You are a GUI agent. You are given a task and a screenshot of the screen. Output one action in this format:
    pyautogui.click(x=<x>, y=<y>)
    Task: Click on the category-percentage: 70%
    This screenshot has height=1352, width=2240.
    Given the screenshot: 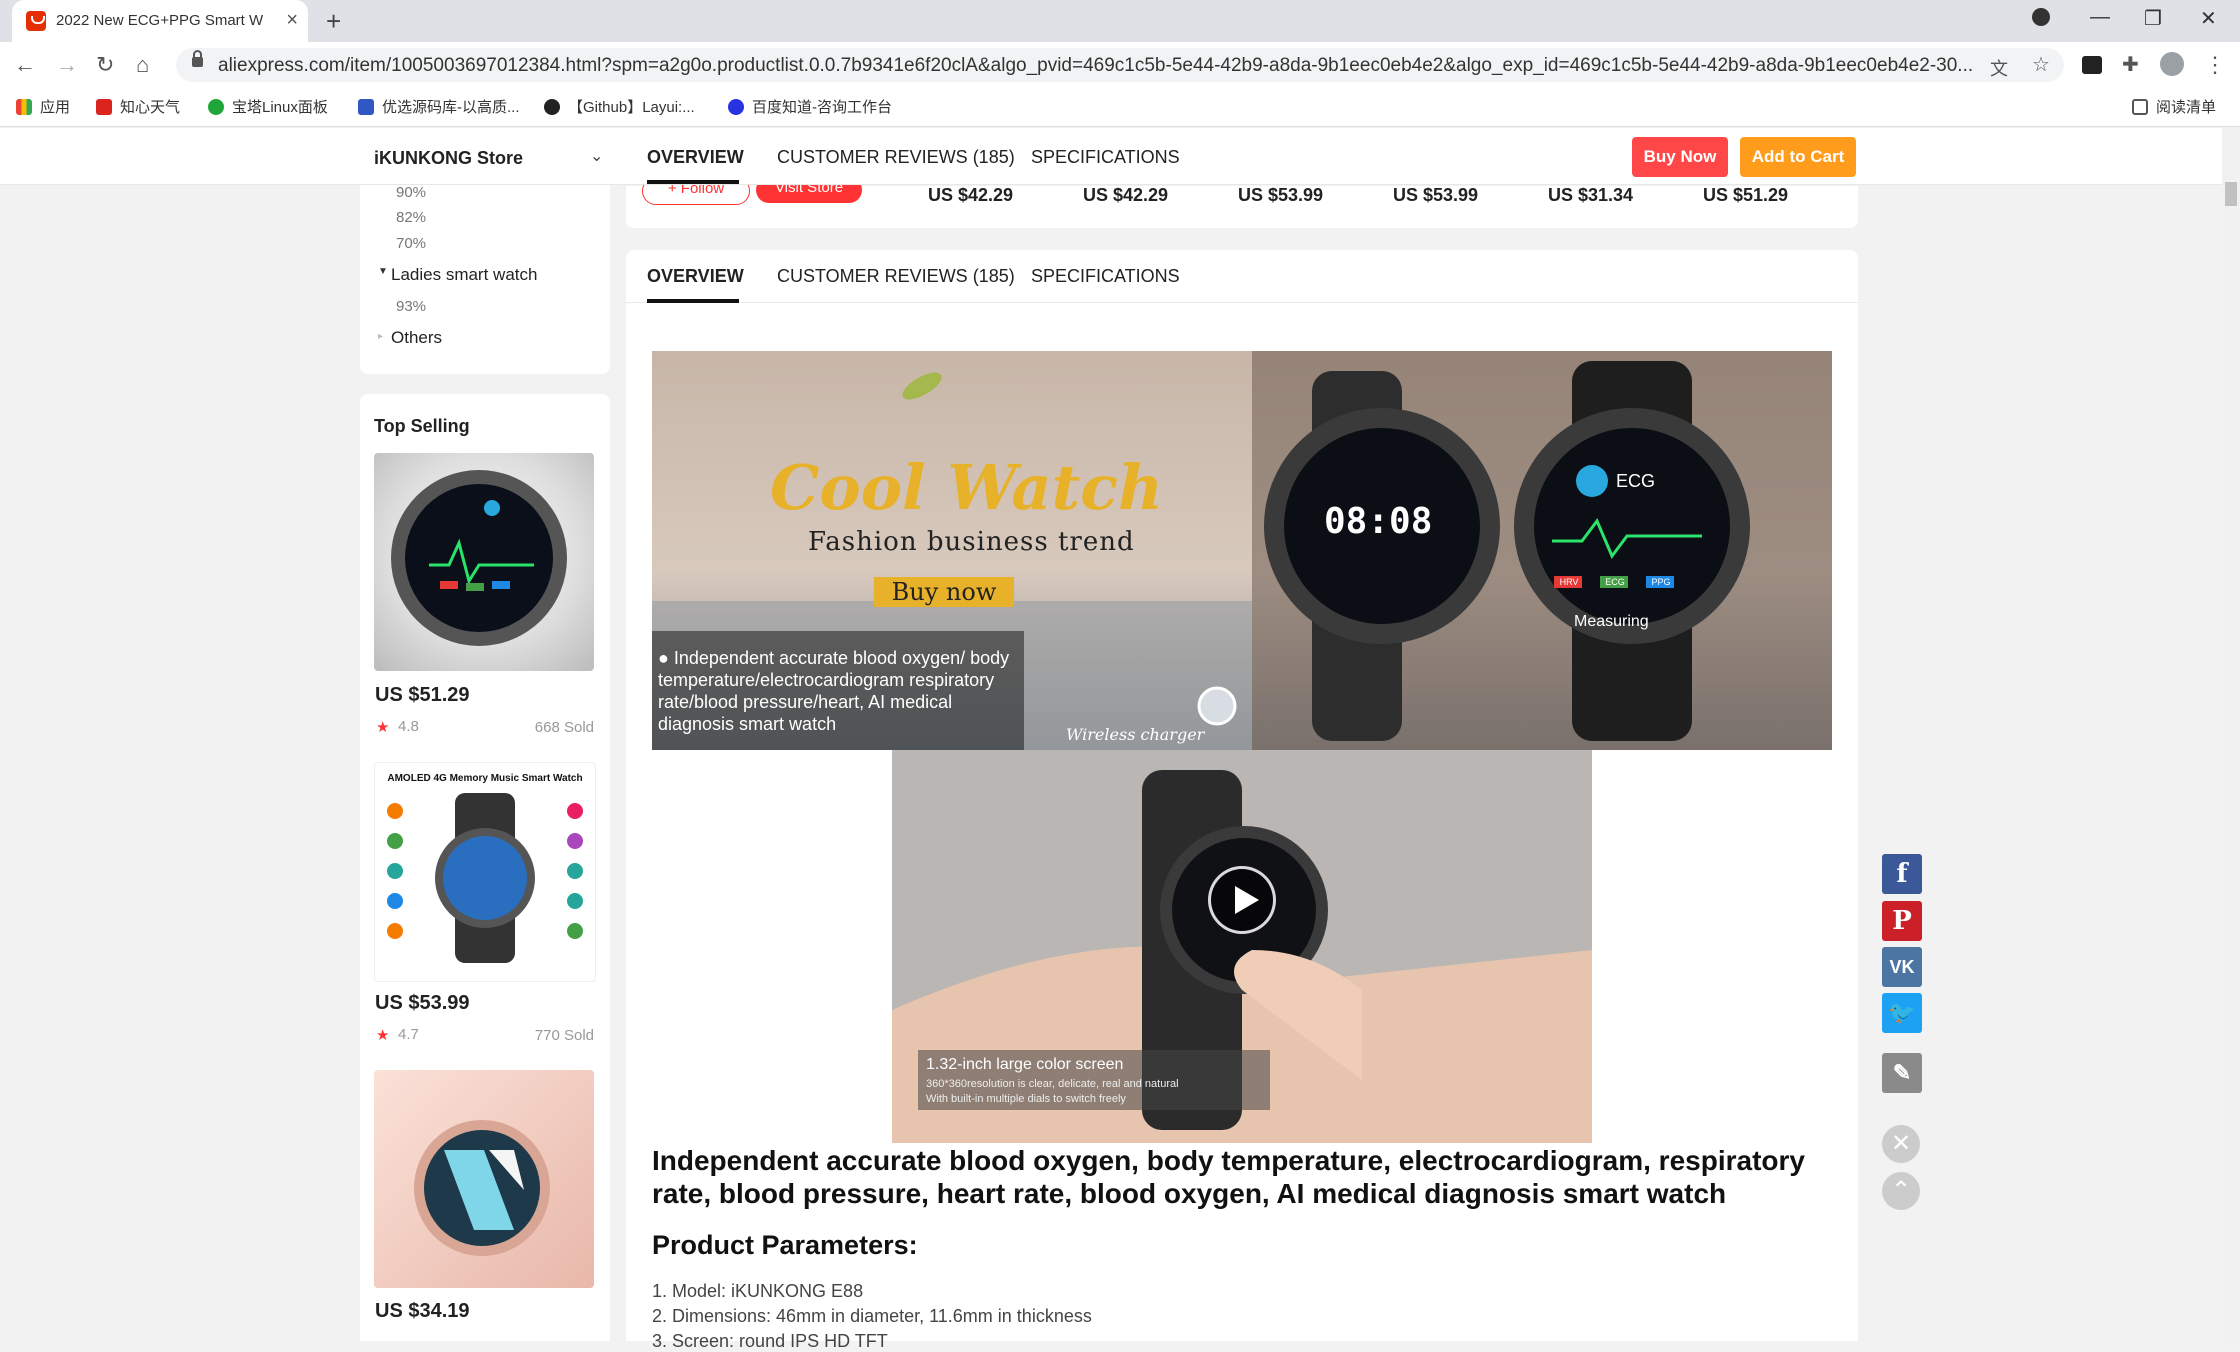 What is the action you would take?
    pyautogui.click(x=411, y=243)
    